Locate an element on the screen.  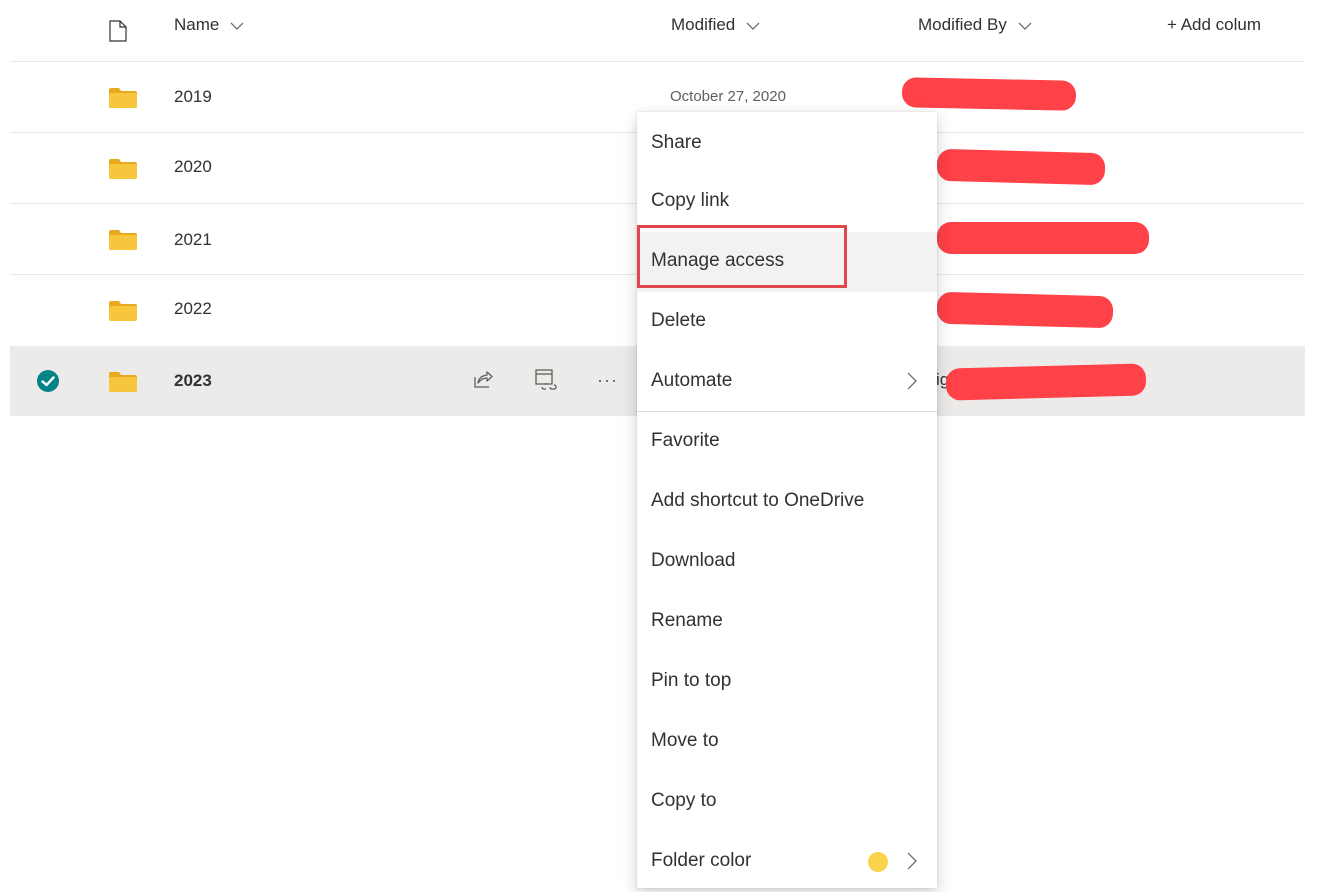
column-header-modified: Modified is located at coordinates (715, 25).